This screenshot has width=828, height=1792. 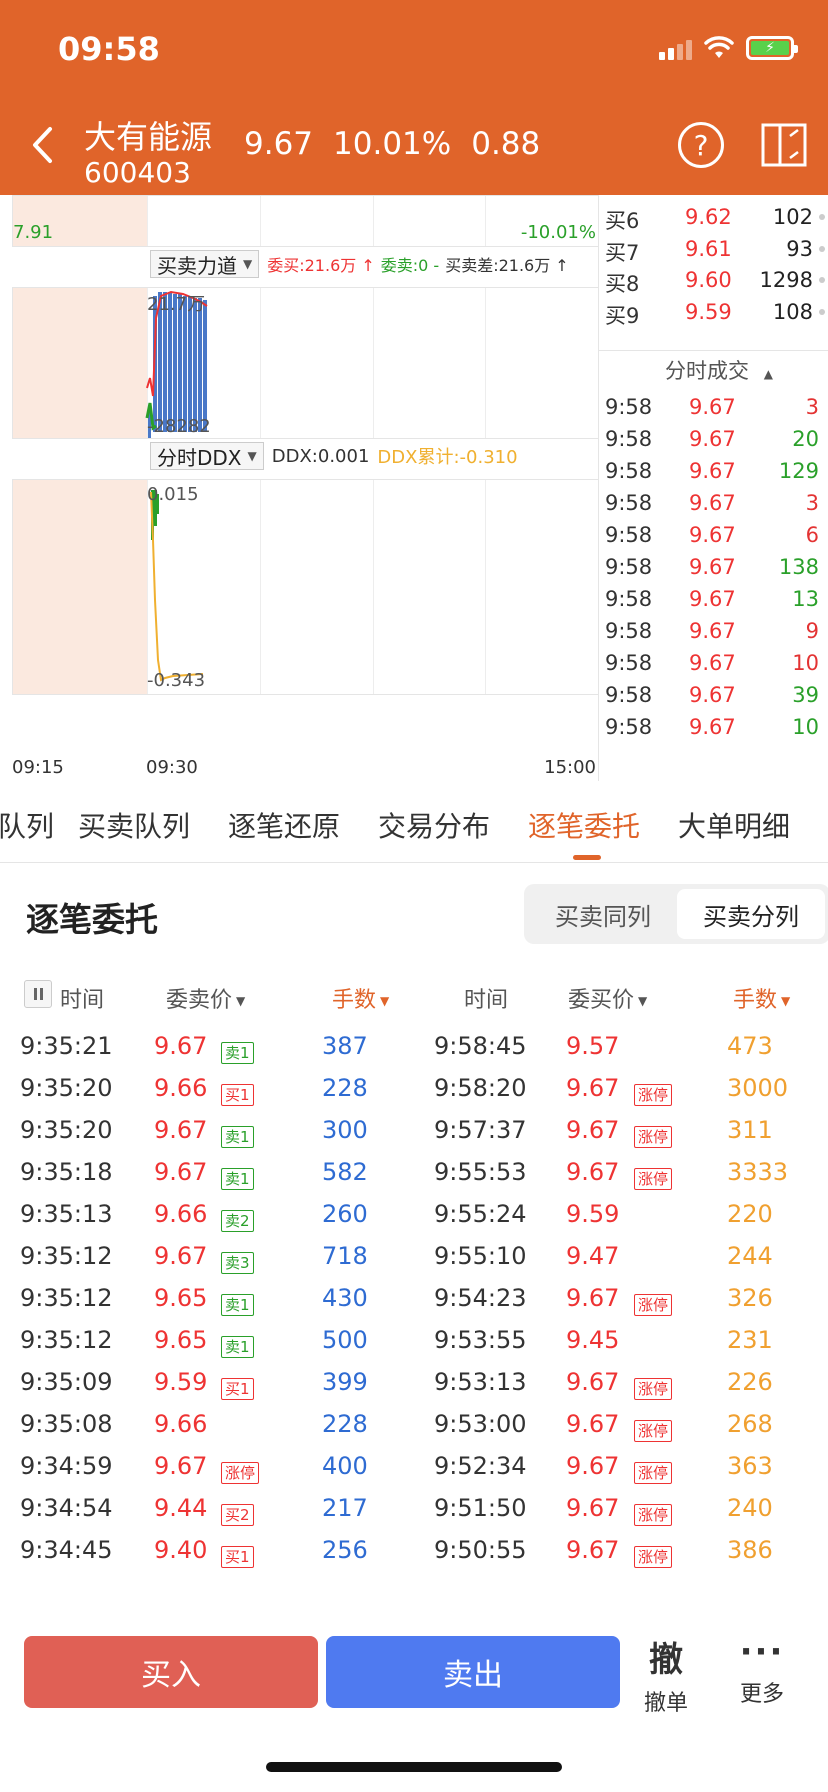 I want to click on trade-row: 9:58 9.67 13, so click(x=713, y=601).